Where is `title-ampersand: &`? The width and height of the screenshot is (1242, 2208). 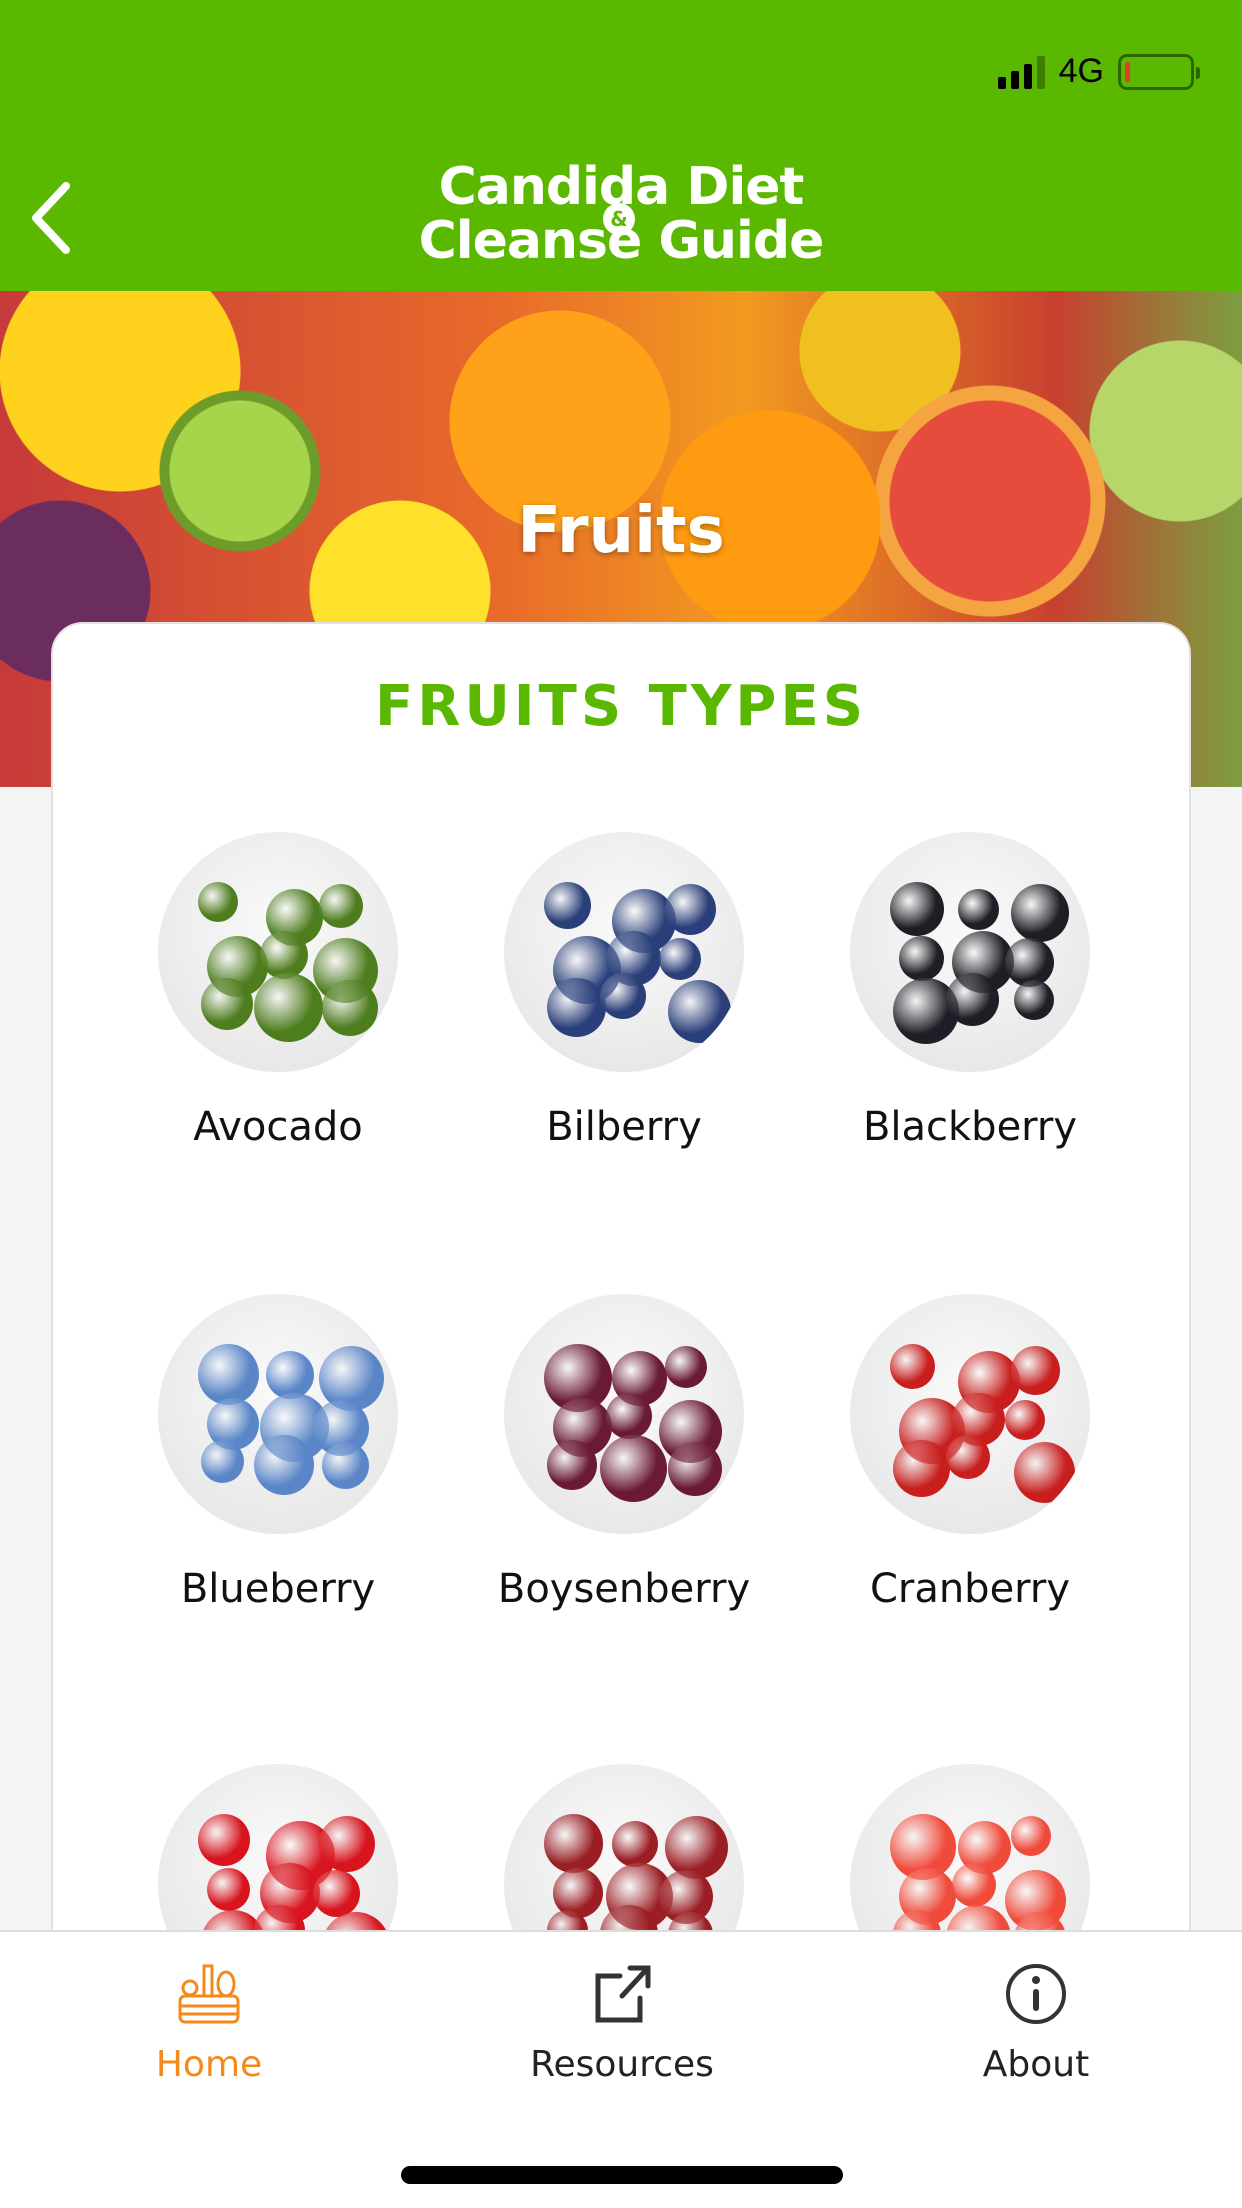
title-ampersand: & is located at coordinates (619, 219).